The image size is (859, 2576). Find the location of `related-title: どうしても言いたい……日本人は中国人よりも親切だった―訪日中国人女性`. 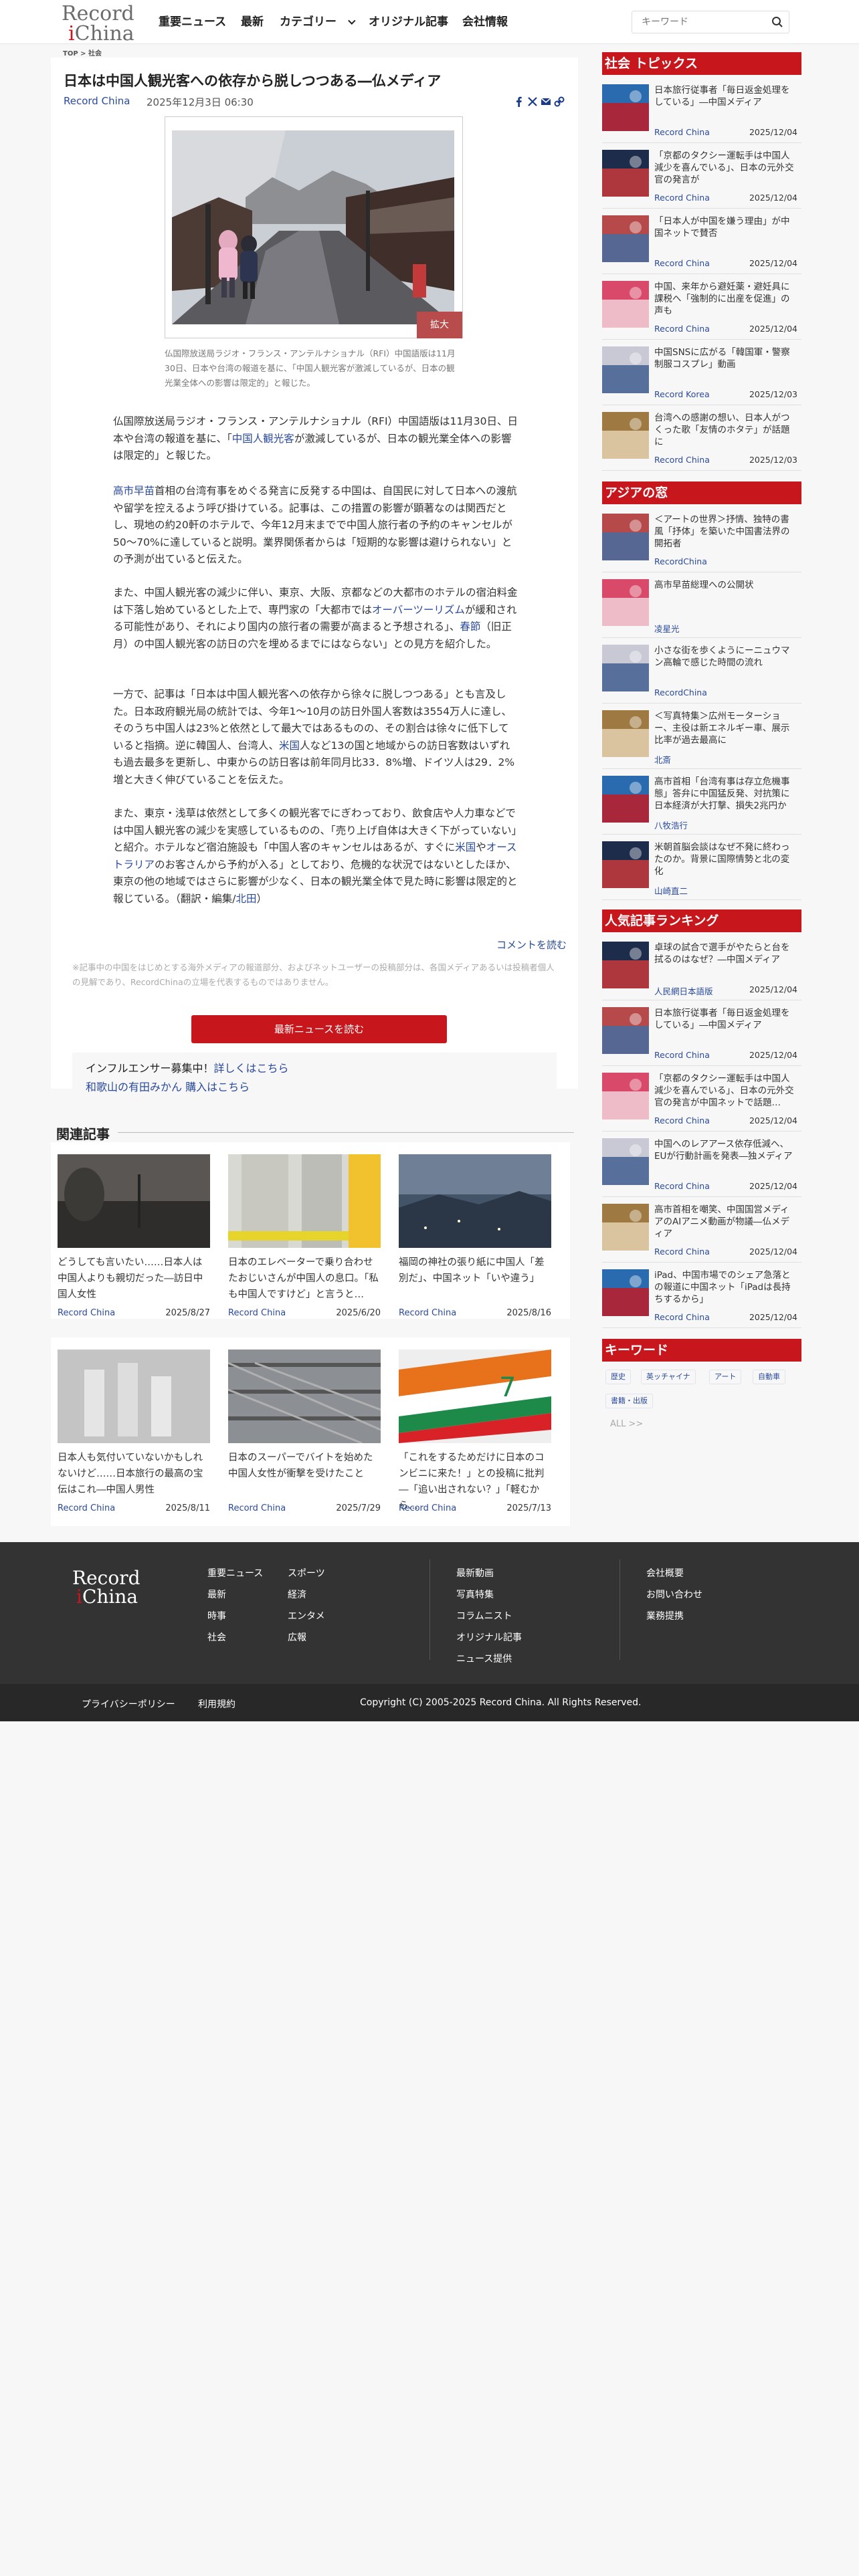

related-title: どうしても言いたい……日本人は中国人よりも親切だった―訪日中国人女性 is located at coordinates (130, 1278).